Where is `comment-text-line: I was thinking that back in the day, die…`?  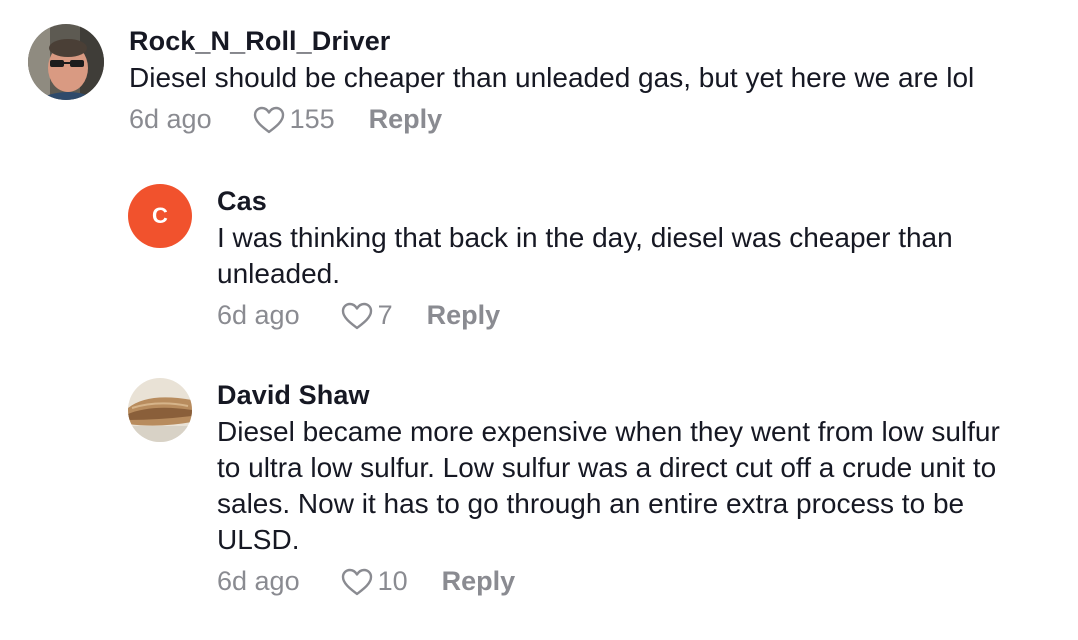 comment-text-line: I was thinking that back in the day, die… is located at coordinates (585, 237).